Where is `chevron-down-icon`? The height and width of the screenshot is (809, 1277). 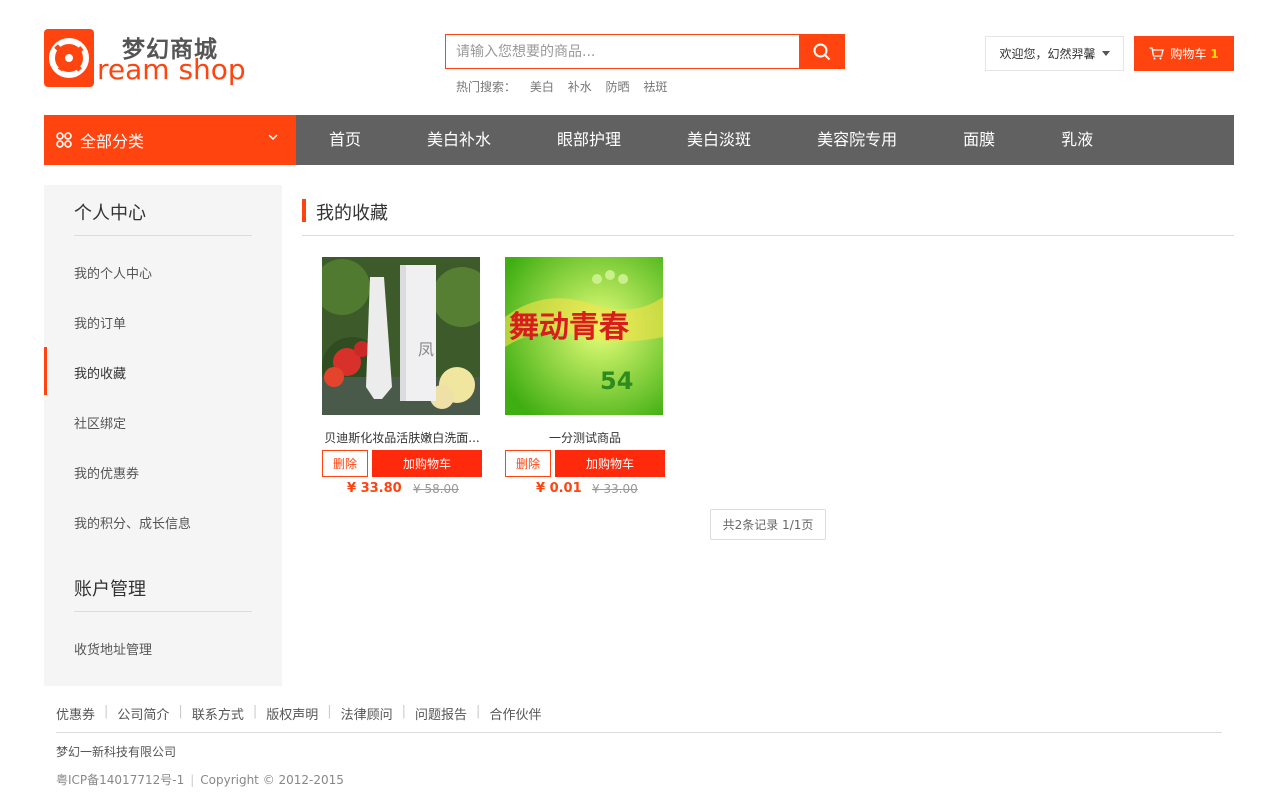
chevron-down-icon is located at coordinates (273, 137).